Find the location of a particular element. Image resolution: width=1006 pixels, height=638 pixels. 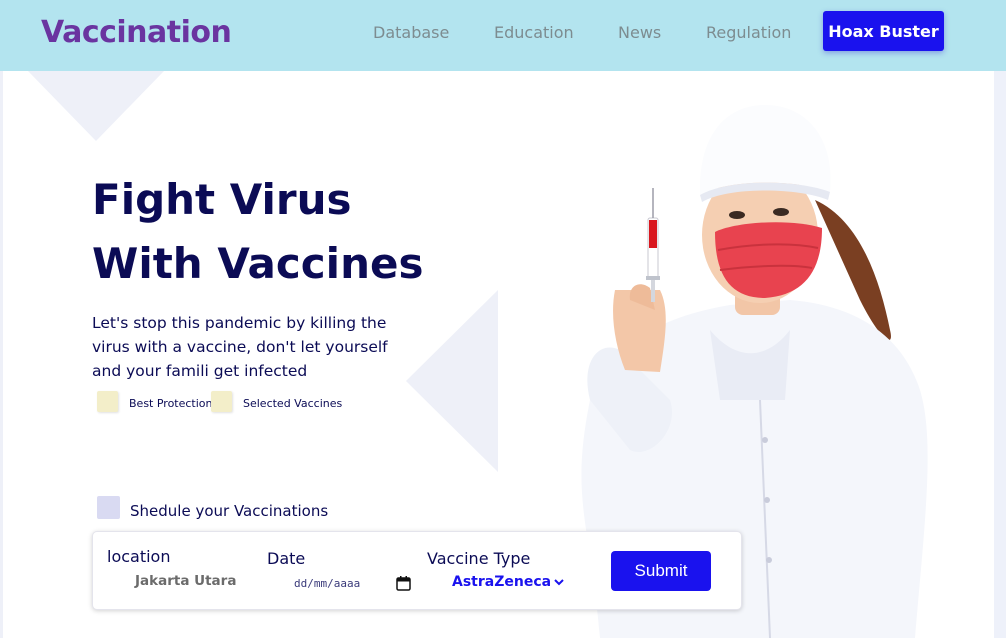

hoax-buster-button: Hoax Buster is located at coordinates (883, 31).